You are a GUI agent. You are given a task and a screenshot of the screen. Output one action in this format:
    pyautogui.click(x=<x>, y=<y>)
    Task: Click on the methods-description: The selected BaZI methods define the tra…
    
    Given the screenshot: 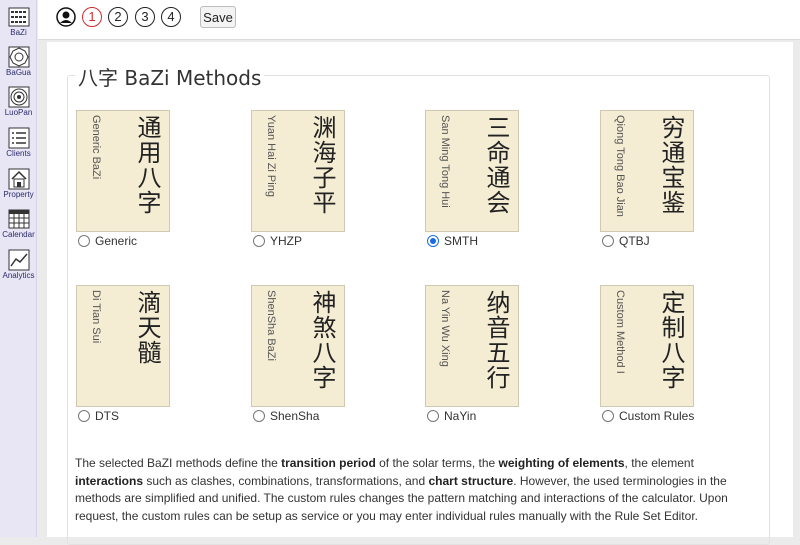 What is the action you would take?
    pyautogui.click(x=420, y=490)
    